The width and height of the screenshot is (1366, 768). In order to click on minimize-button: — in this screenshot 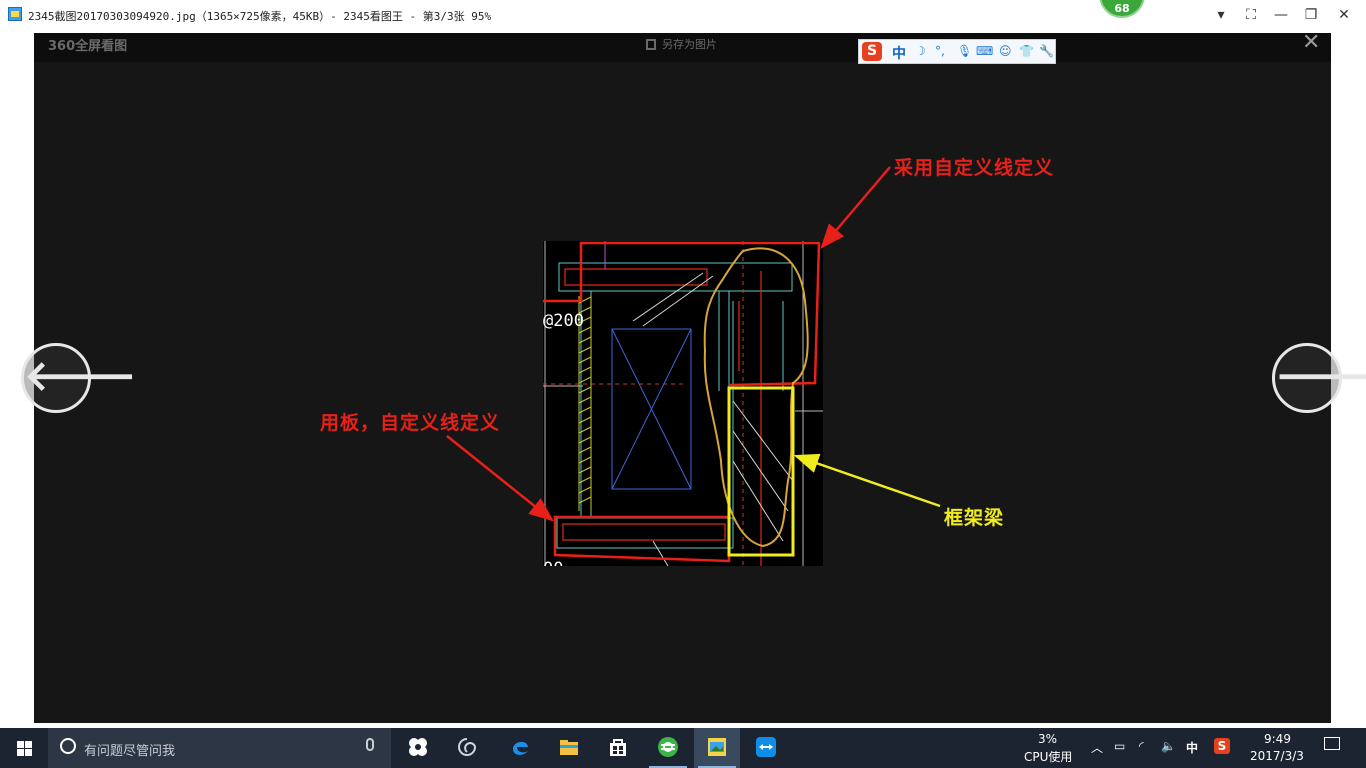, I will do `click(1281, 15)`.